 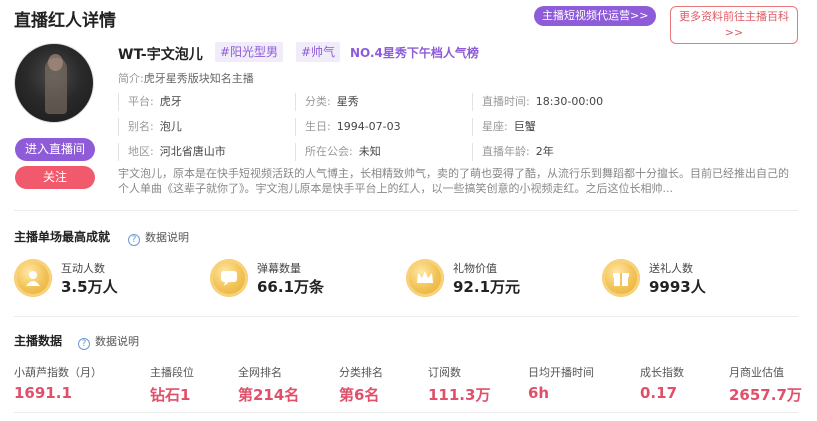 I want to click on achievement-danmaku: 弹幕数量 66.1万条, so click(x=300, y=279).